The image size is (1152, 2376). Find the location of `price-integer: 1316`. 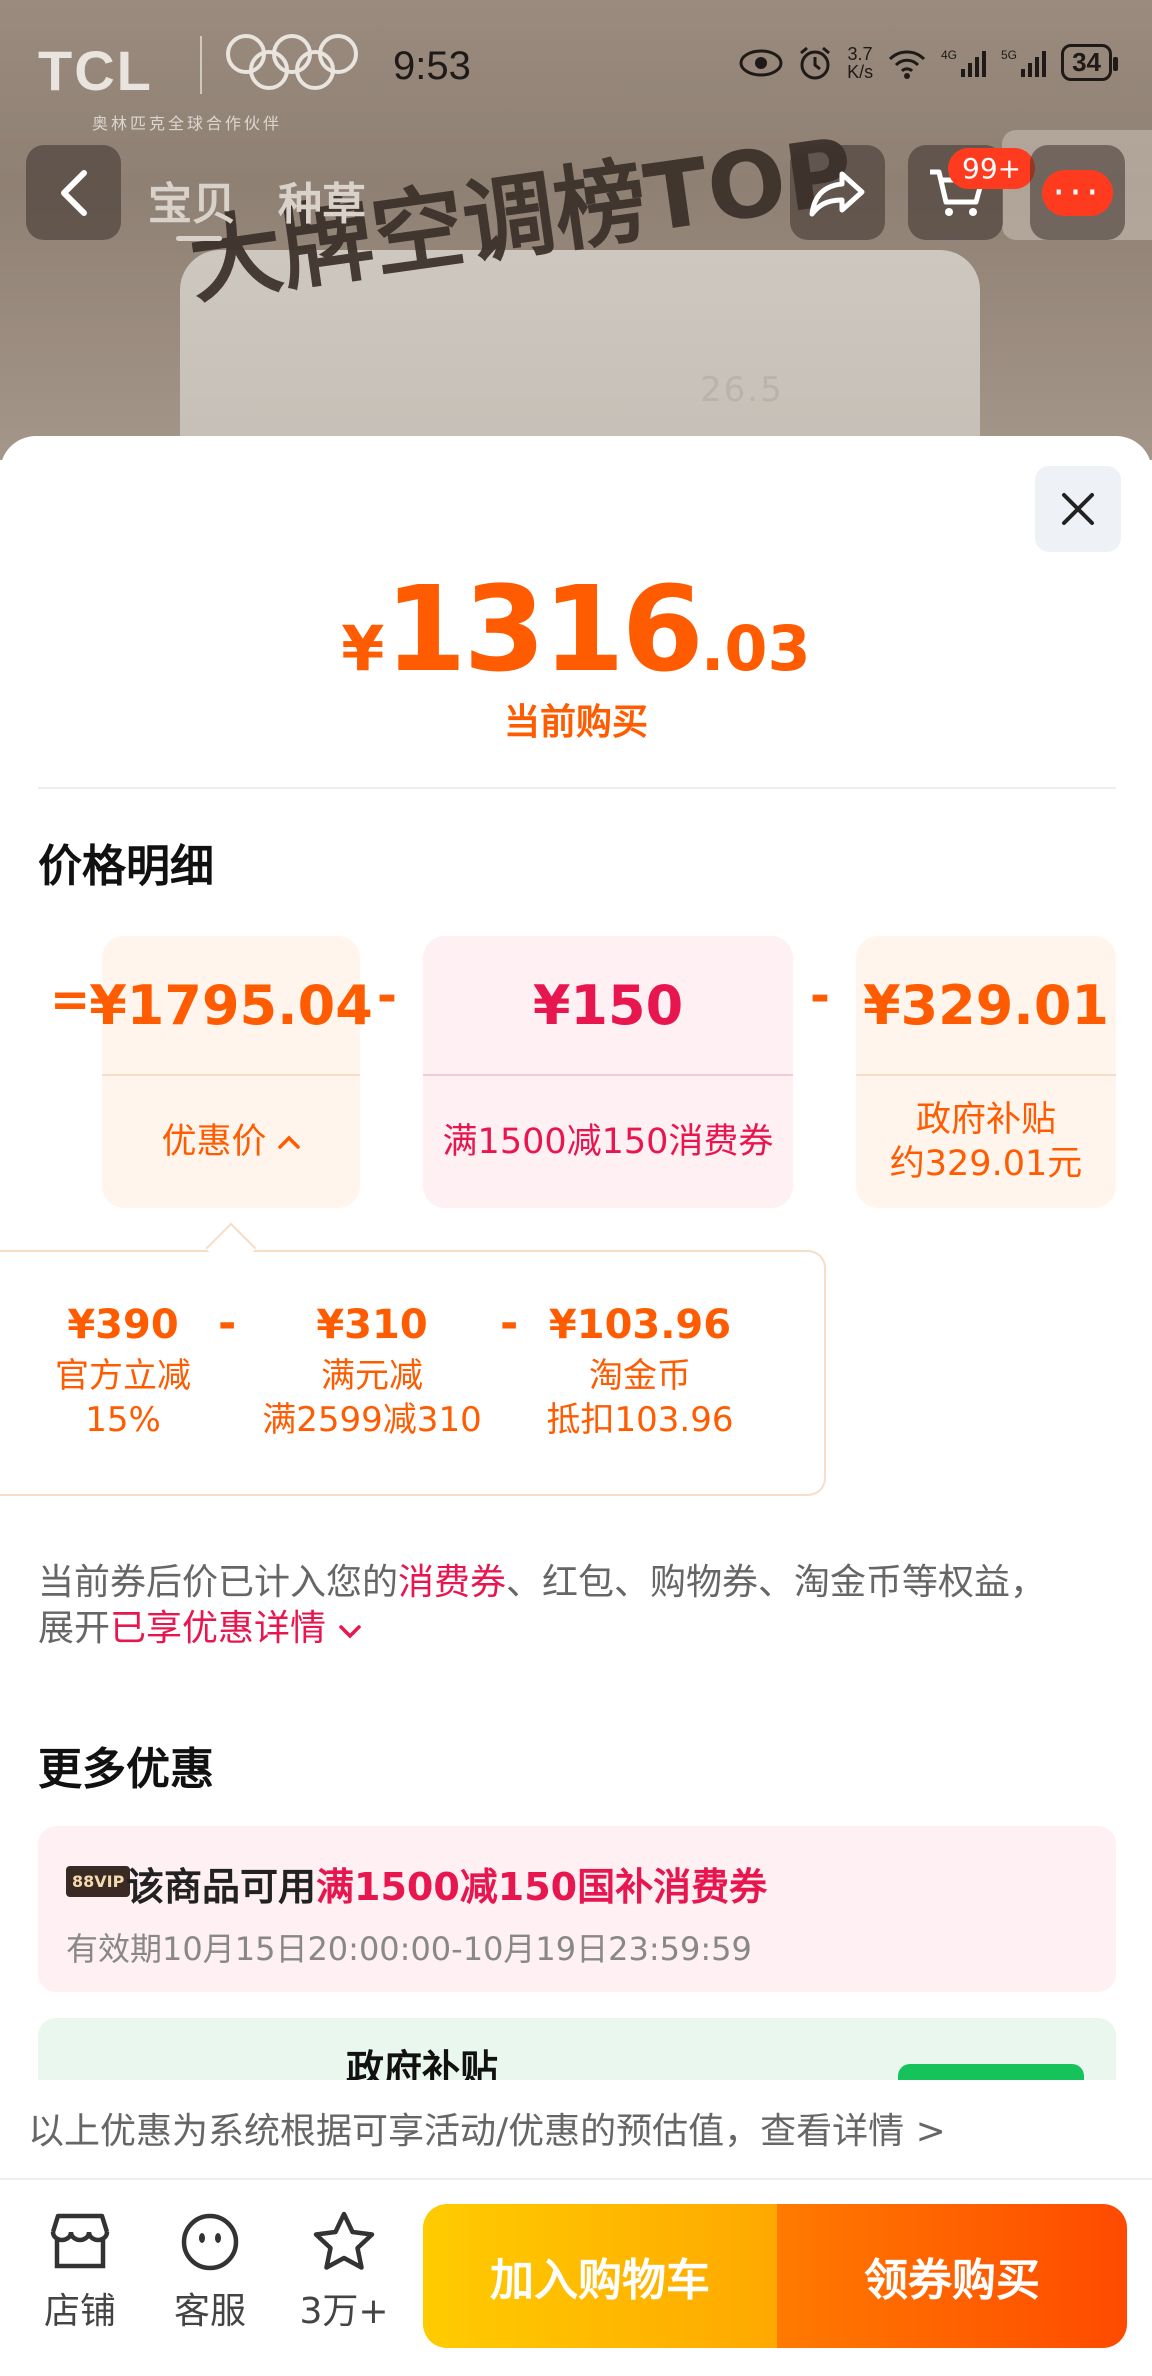

price-integer: 1316 is located at coordinates (543, 629).